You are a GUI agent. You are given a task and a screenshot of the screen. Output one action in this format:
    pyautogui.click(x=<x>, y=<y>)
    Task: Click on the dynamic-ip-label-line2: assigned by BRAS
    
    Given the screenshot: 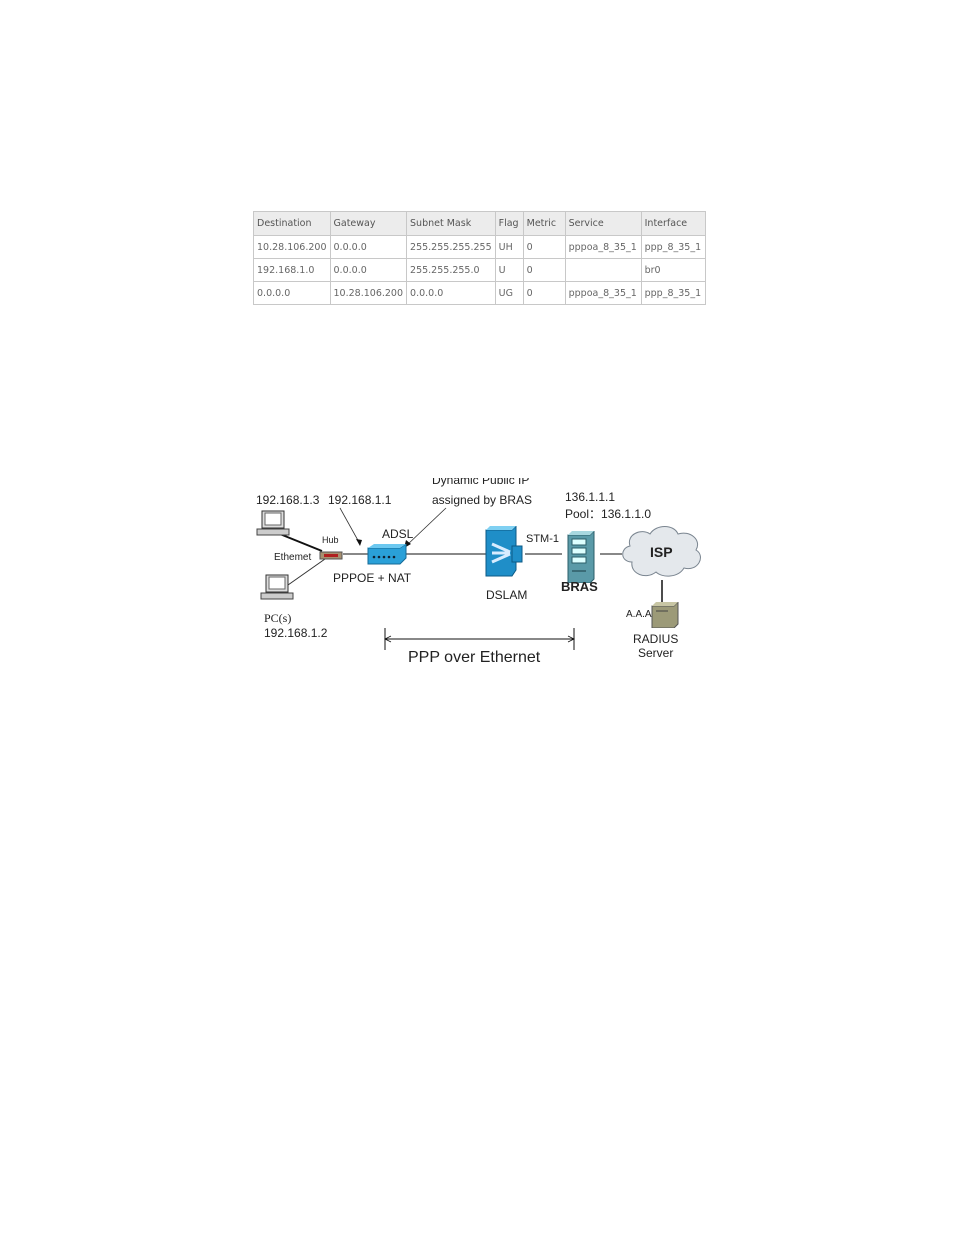 What is the action you would take?
    pyautogui.click(x=482, y=500)
    